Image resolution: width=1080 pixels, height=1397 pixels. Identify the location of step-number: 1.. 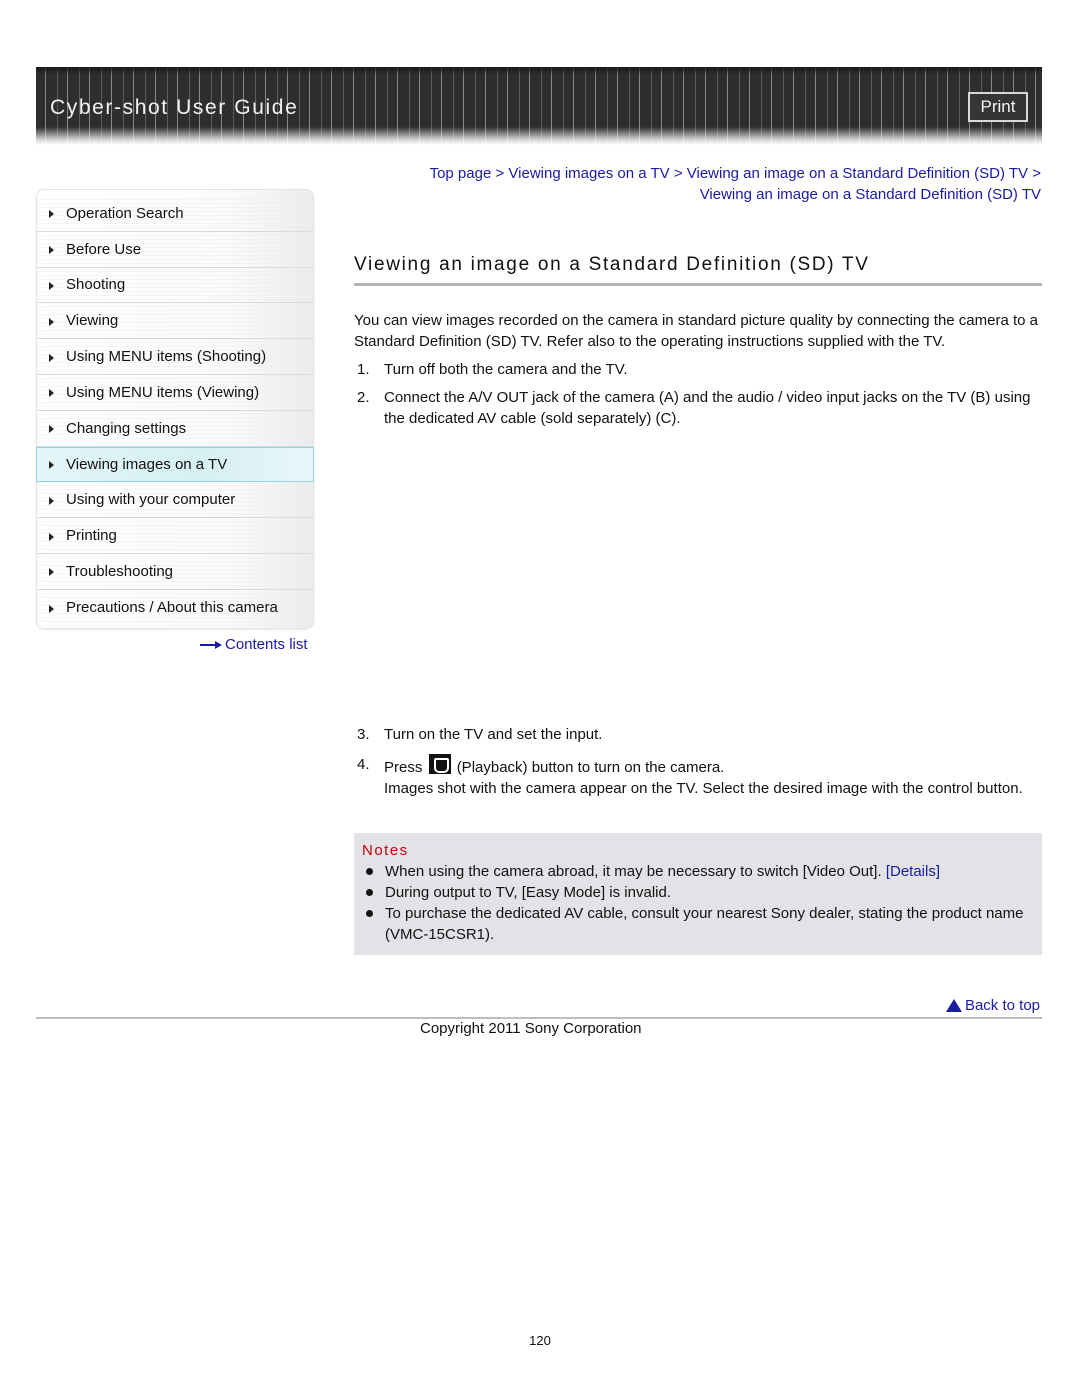
(363, 369).